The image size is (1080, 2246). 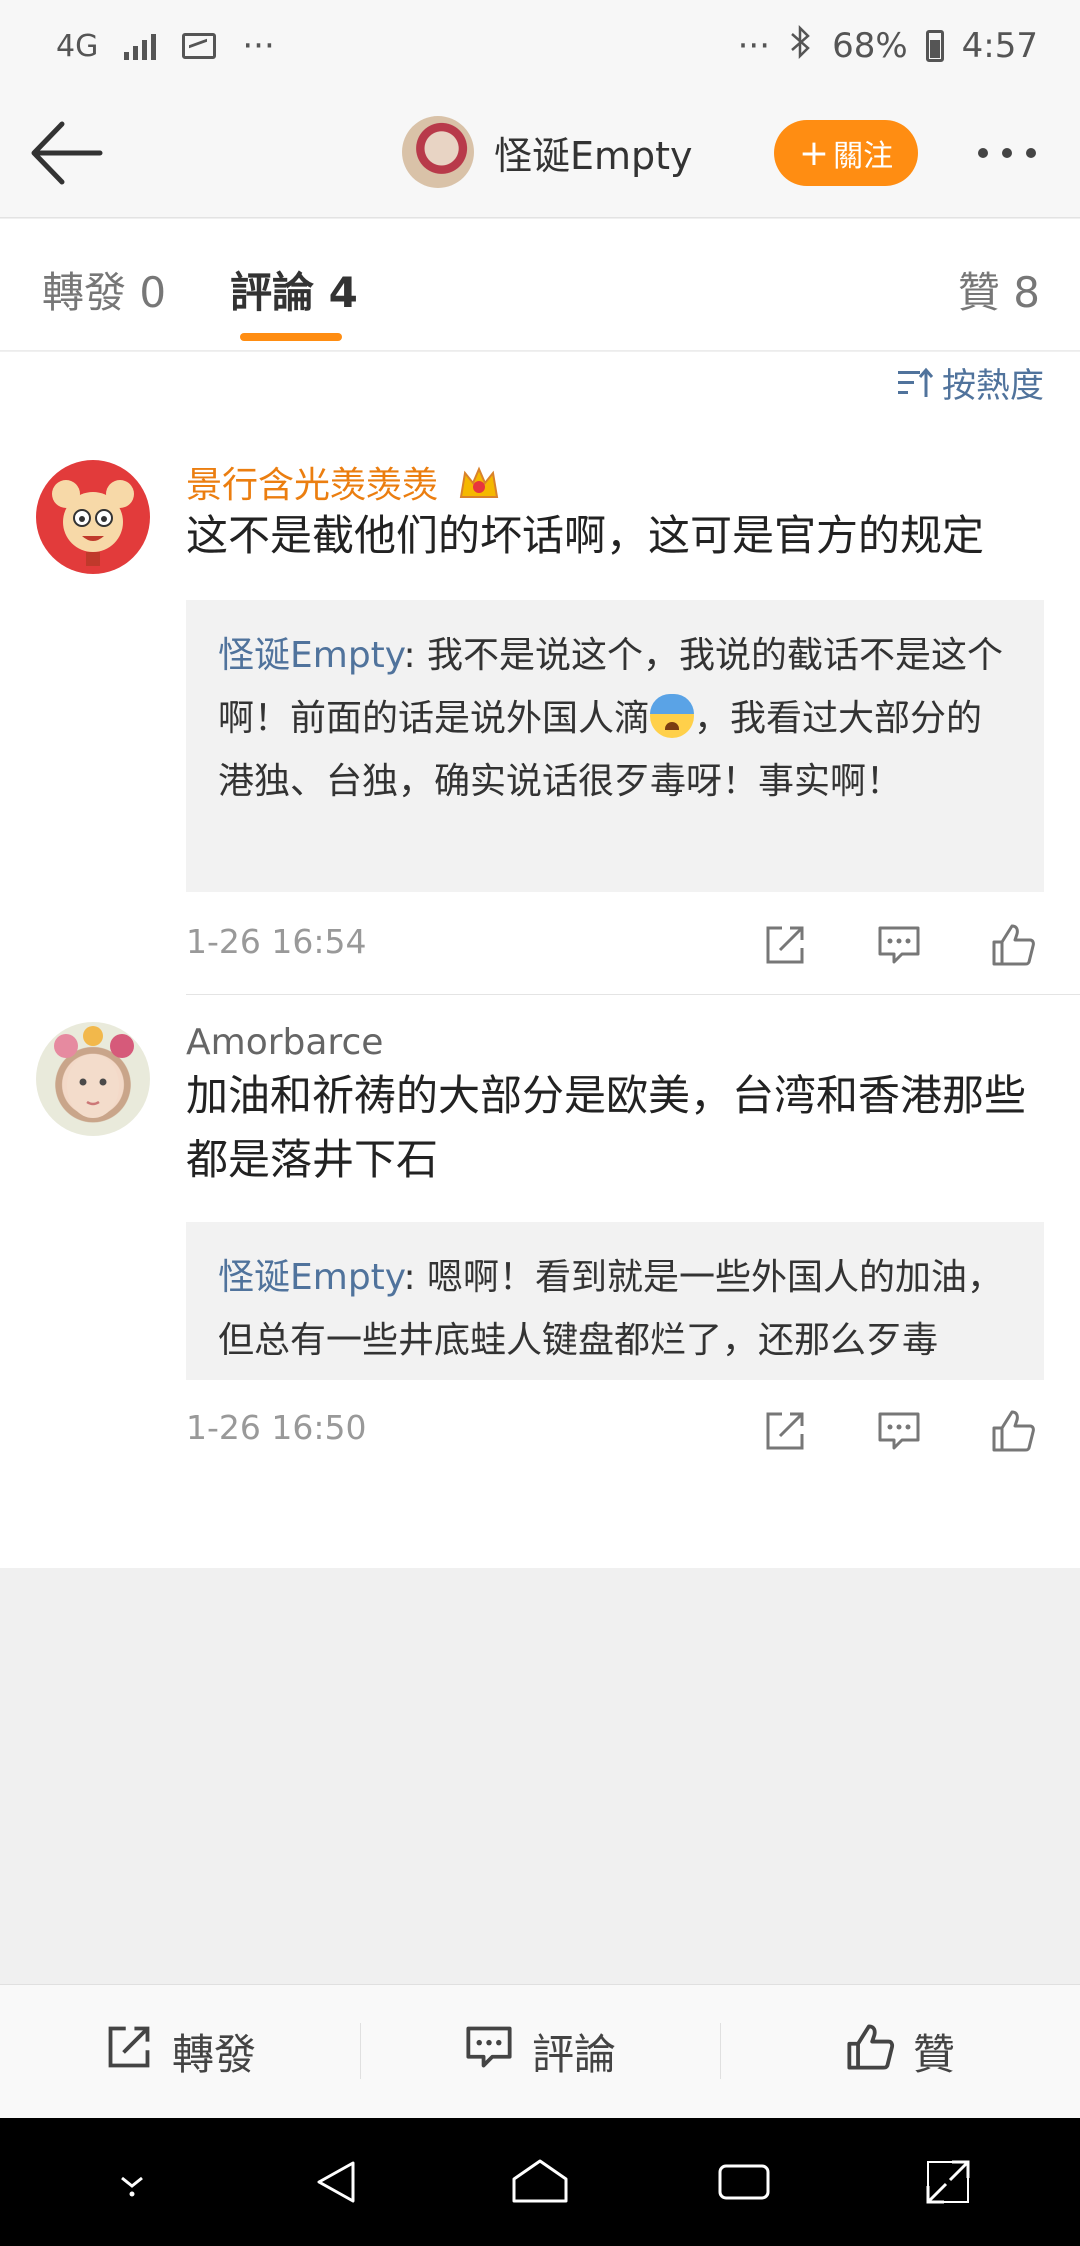 What do you see at coordinates (999, 289) in the screenshot?
I see `tab-likes: 贊 8` at bounding box center [999, 289].